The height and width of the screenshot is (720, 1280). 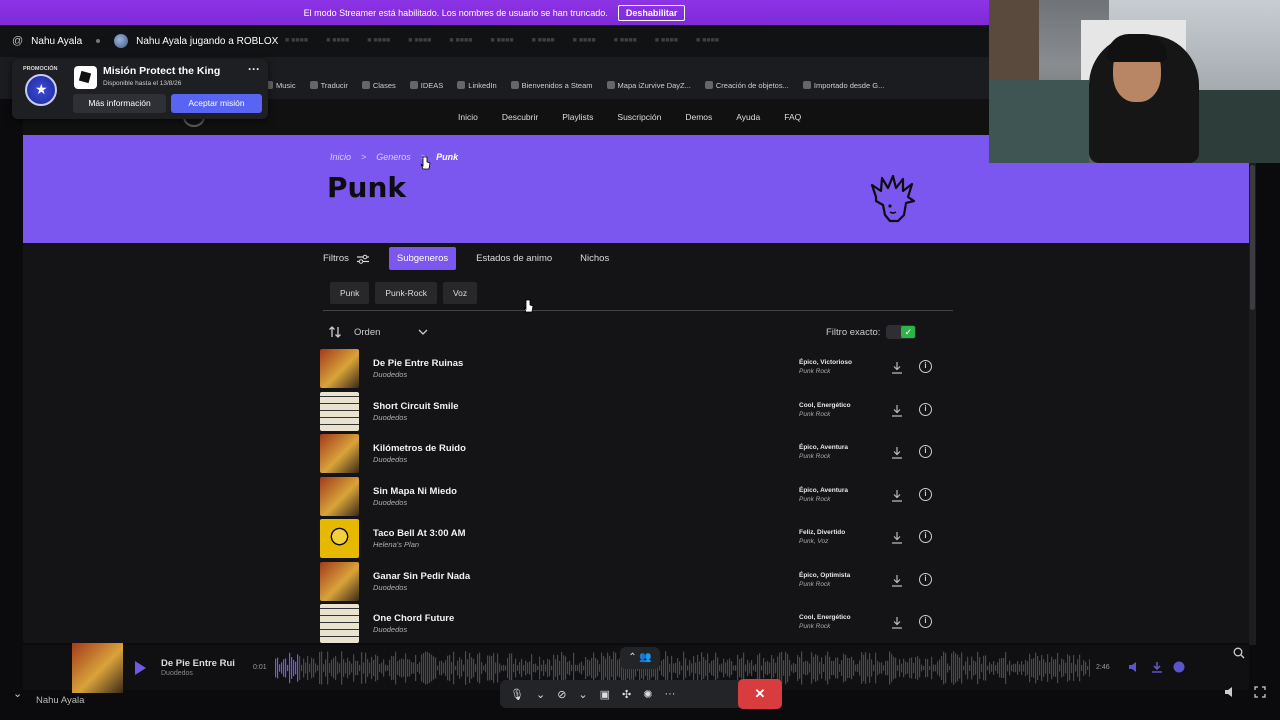 I want to click on nav-item-faq: FAQ, so click(x=792, y=117).